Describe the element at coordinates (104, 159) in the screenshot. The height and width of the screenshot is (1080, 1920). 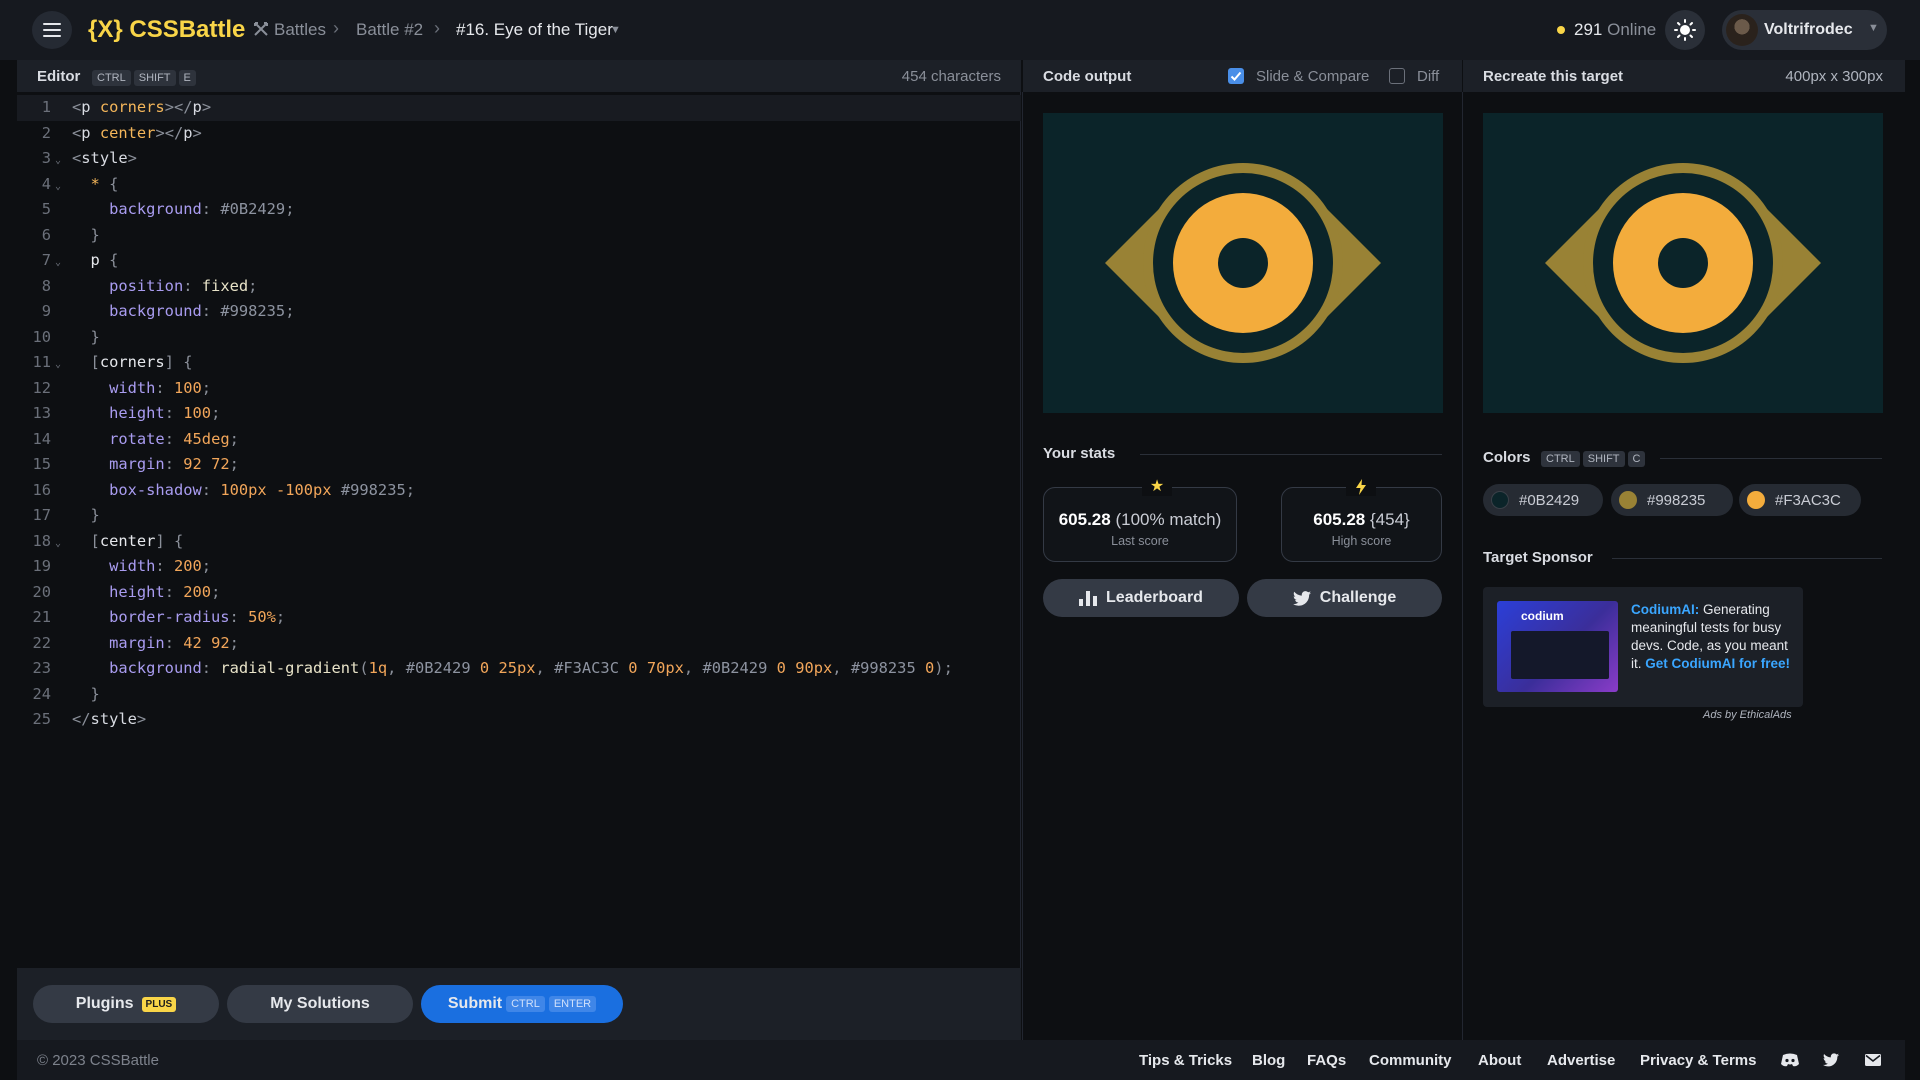
I see `code-text: <style>` at that location.